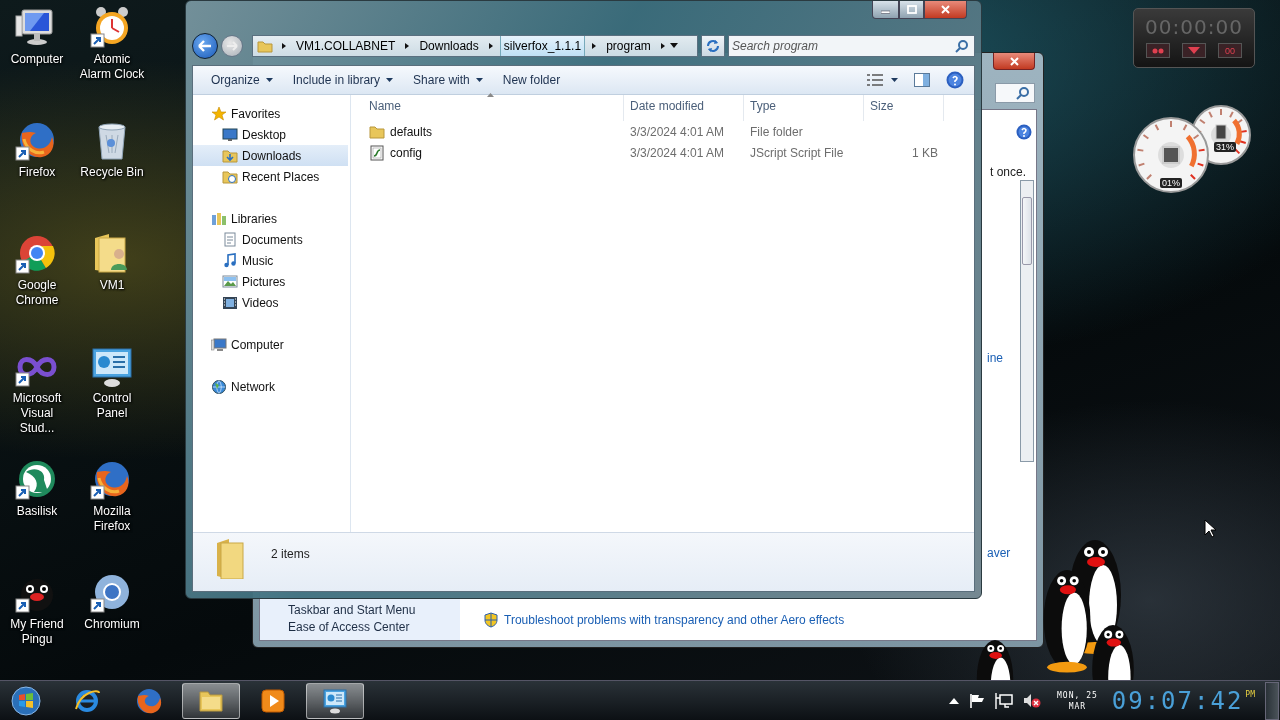 Image resolution: width=1280 pixels, height=720 pixels. What do you see at coordinates (230, 239) in the screenshot?
I see `document-icon` at bounding box center [230, 239].